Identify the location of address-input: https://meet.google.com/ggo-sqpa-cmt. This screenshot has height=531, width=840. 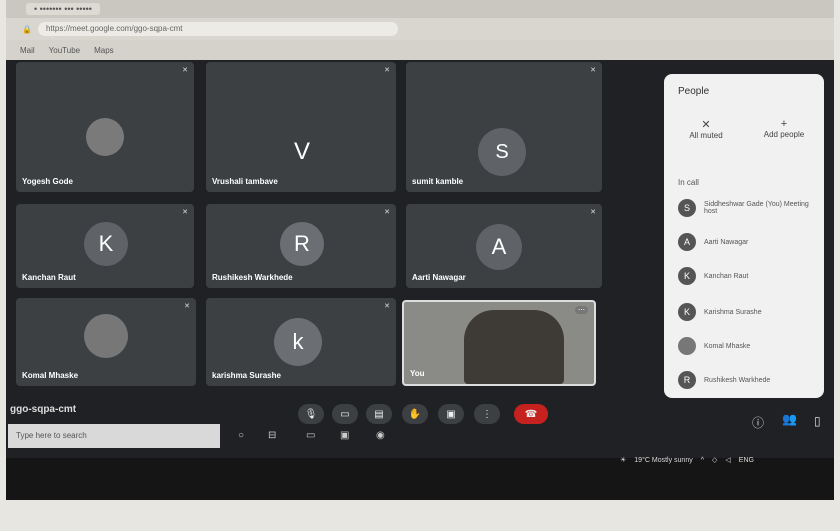
(217, 29).